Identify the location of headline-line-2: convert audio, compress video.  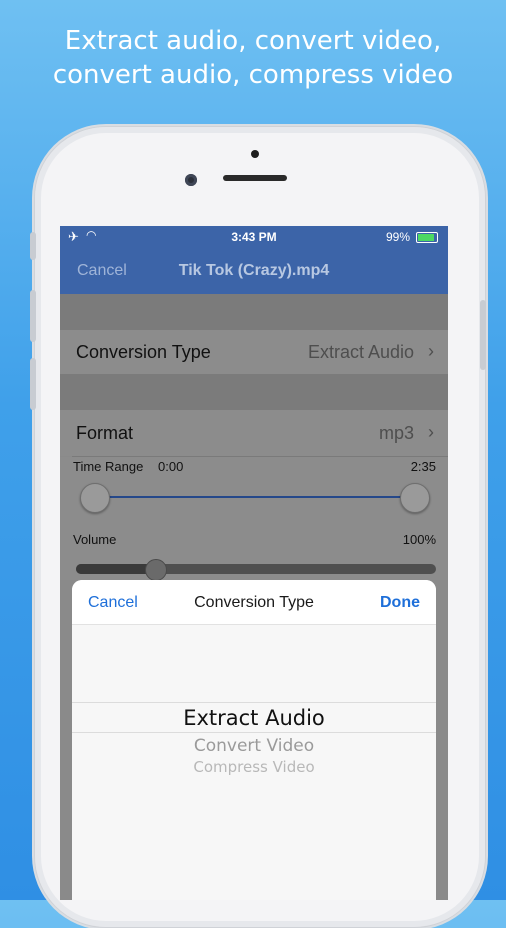
(253, 75).